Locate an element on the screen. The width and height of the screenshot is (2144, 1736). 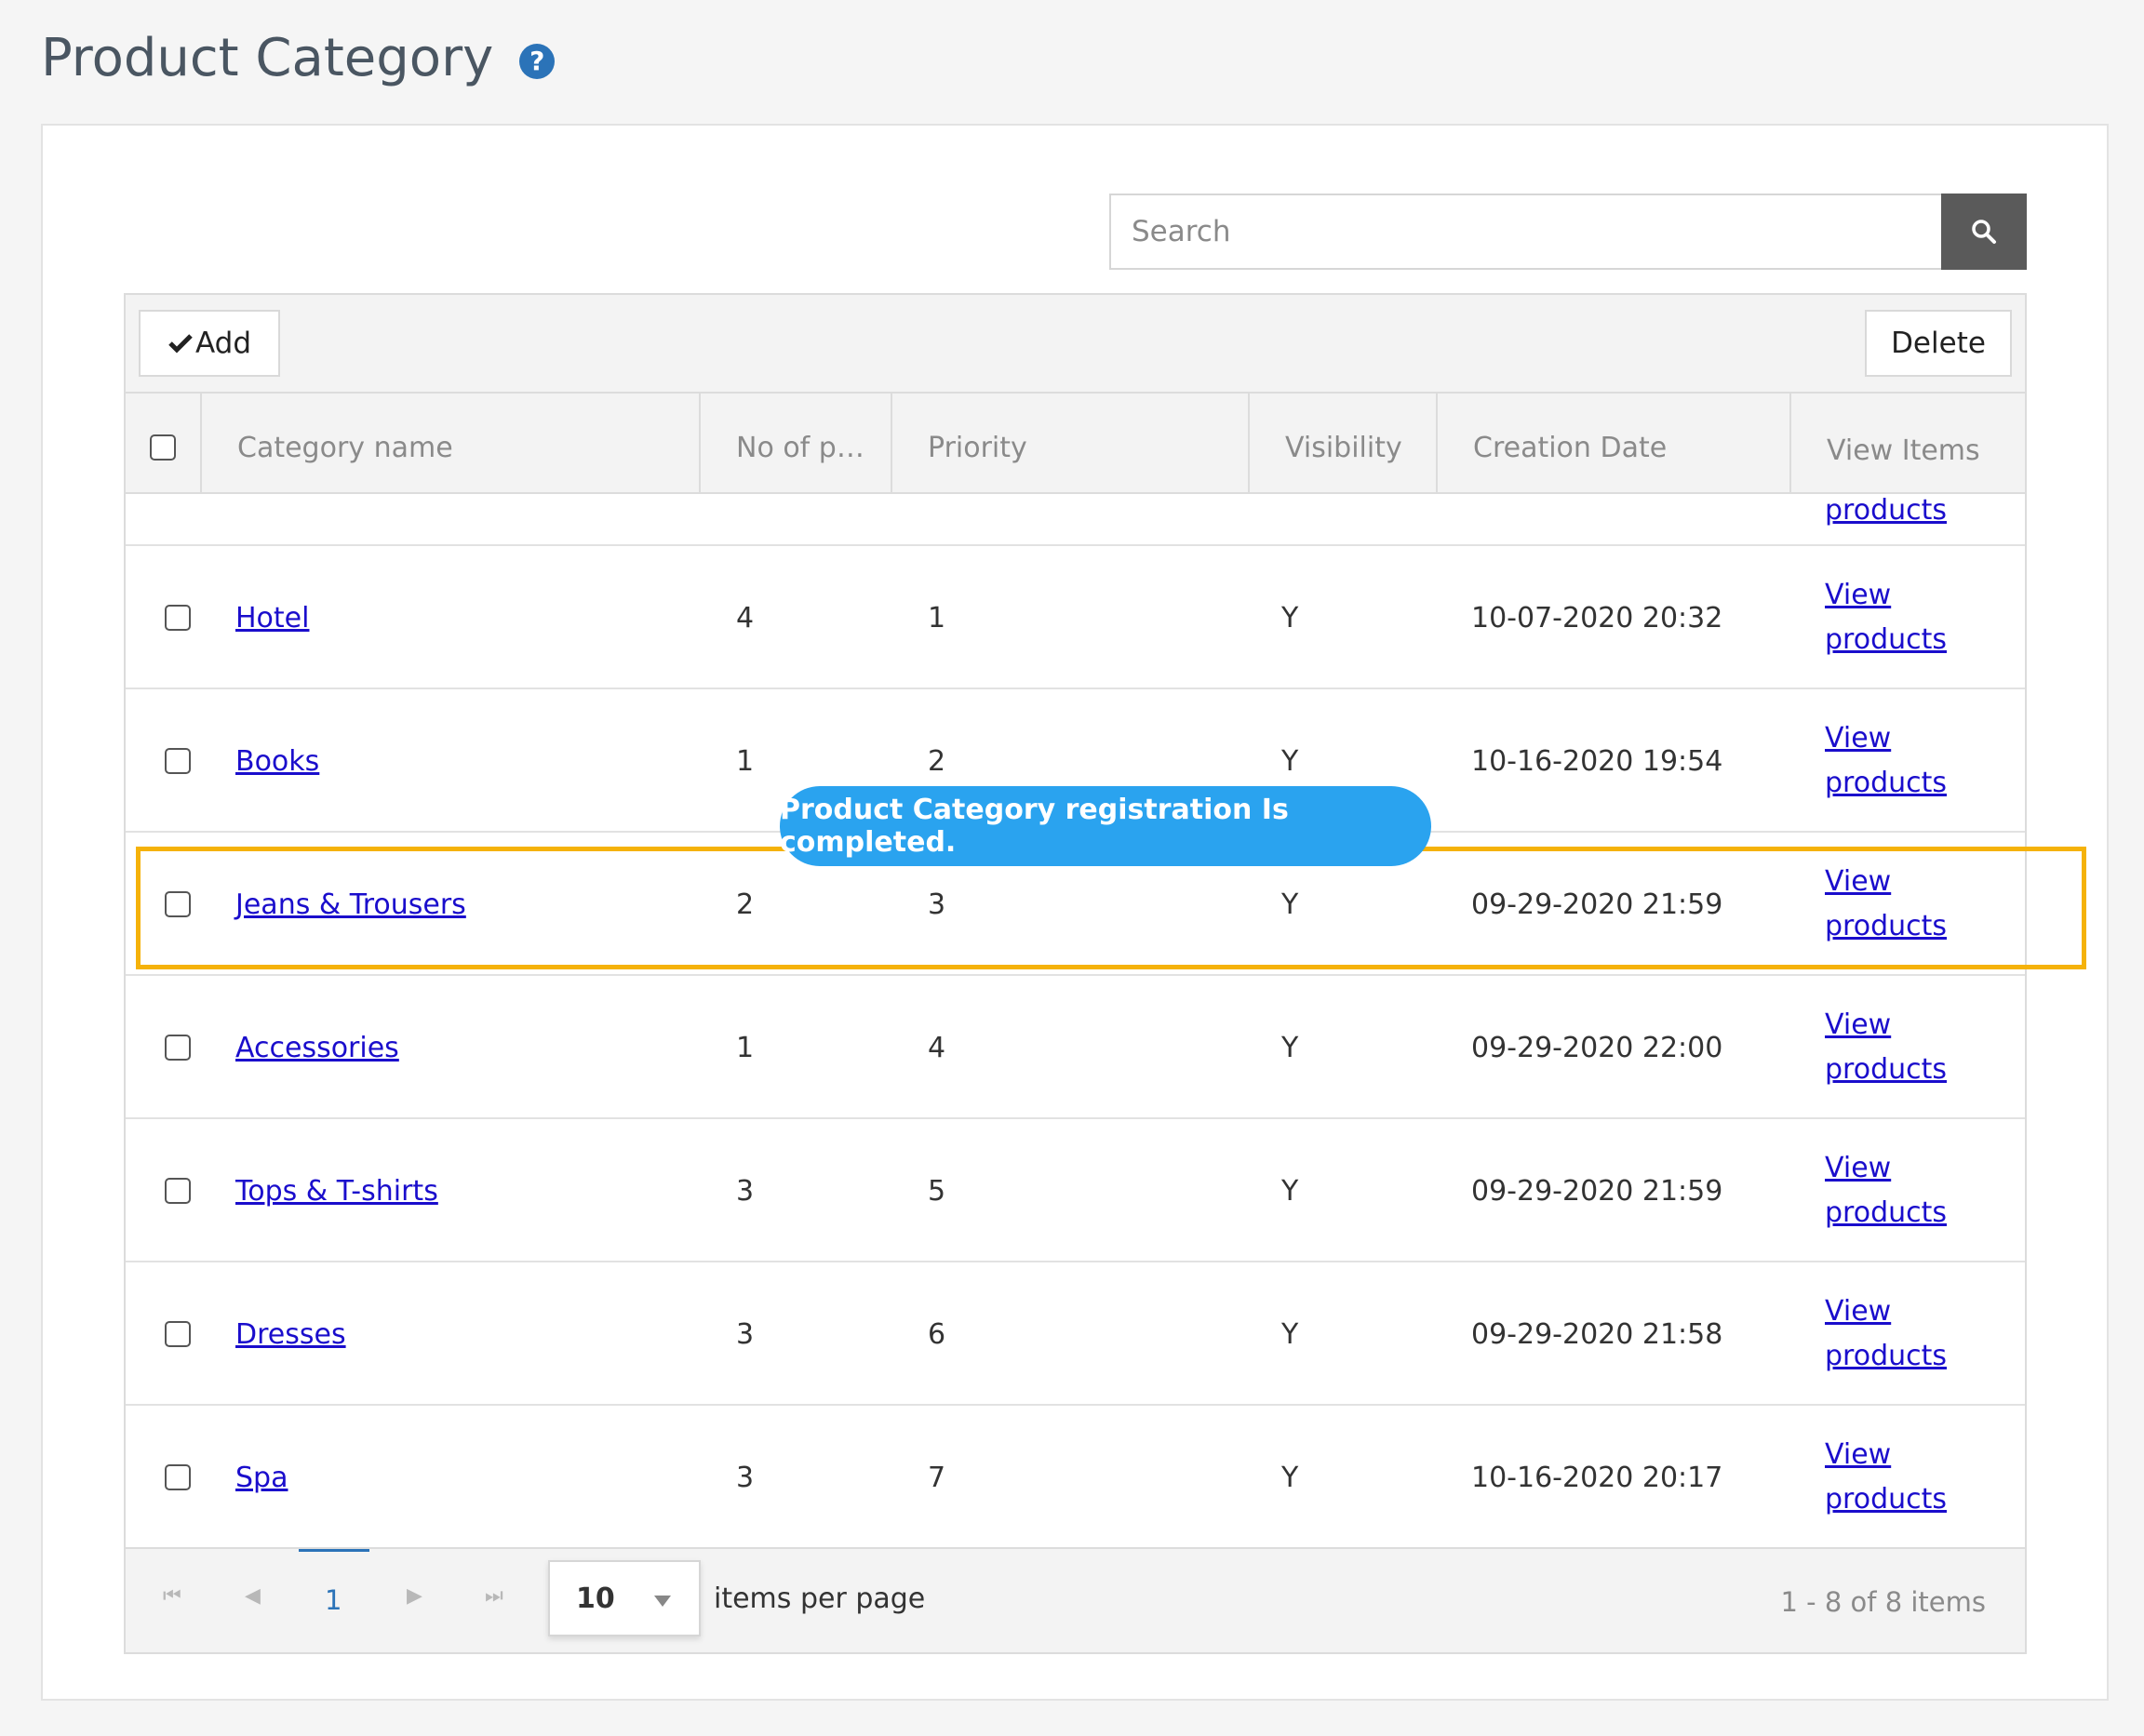
priority-value: 1 is located at coordinates (937, 618).